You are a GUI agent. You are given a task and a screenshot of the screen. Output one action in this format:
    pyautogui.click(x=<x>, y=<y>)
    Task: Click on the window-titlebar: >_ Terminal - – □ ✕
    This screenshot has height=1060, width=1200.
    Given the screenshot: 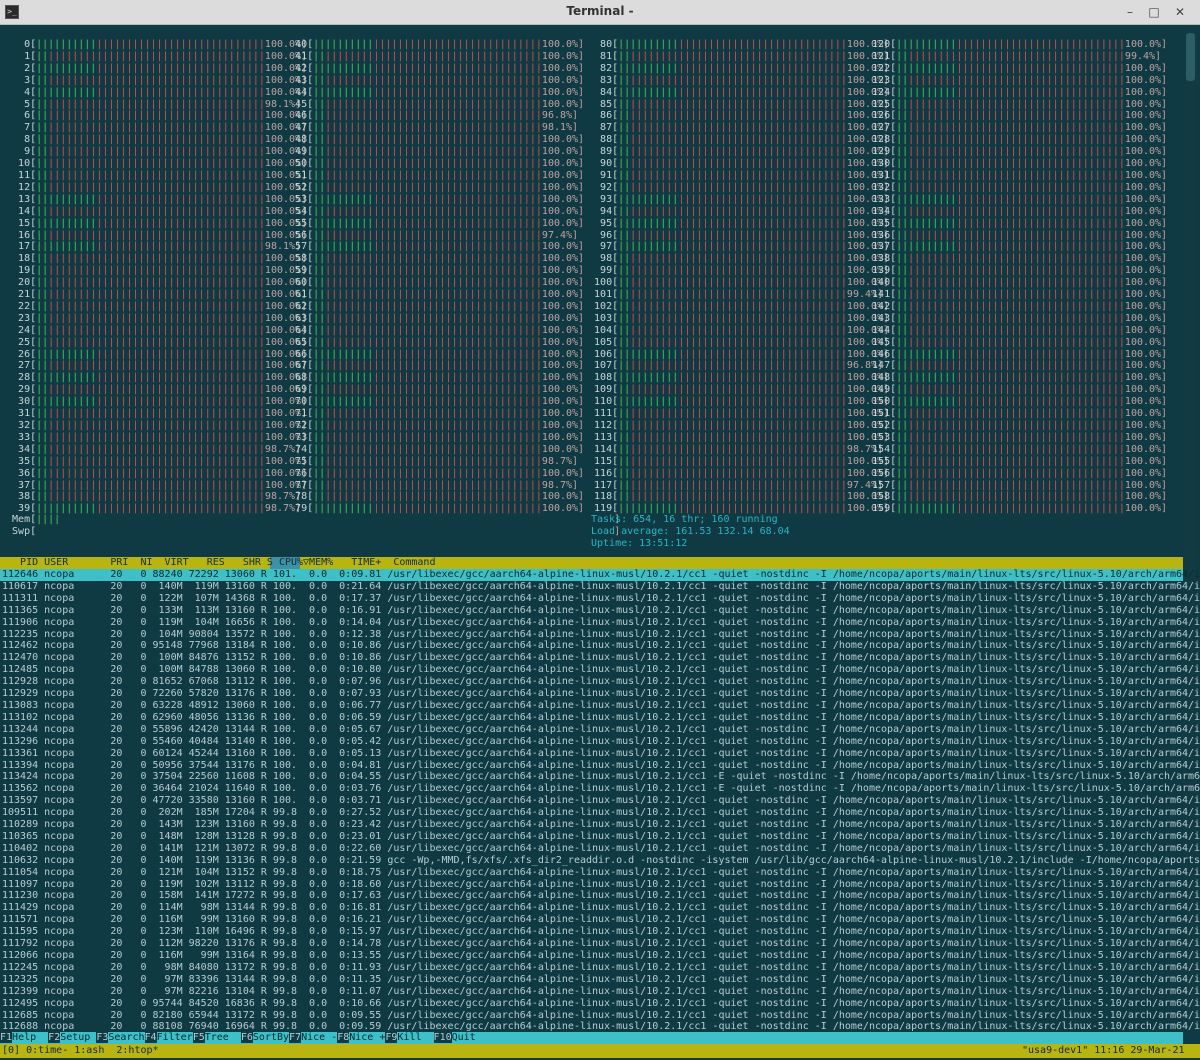 What is the action you would take?
    pyautogui.click(x=600, y=12)
    